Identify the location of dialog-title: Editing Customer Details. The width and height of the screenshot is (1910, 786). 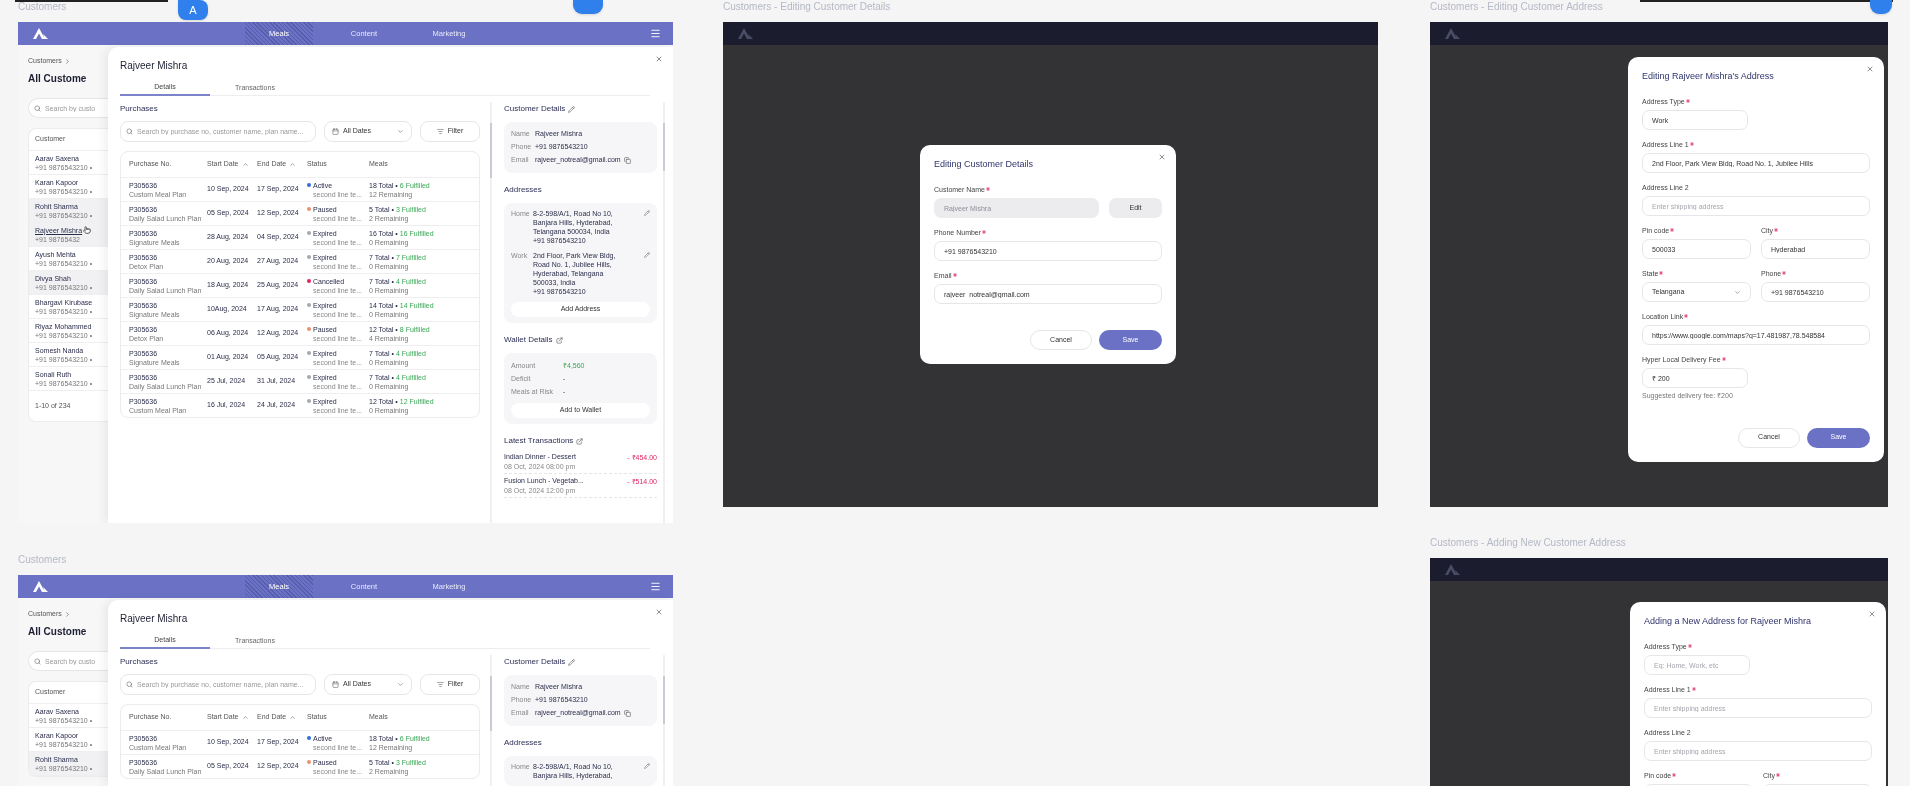
(984, 164).